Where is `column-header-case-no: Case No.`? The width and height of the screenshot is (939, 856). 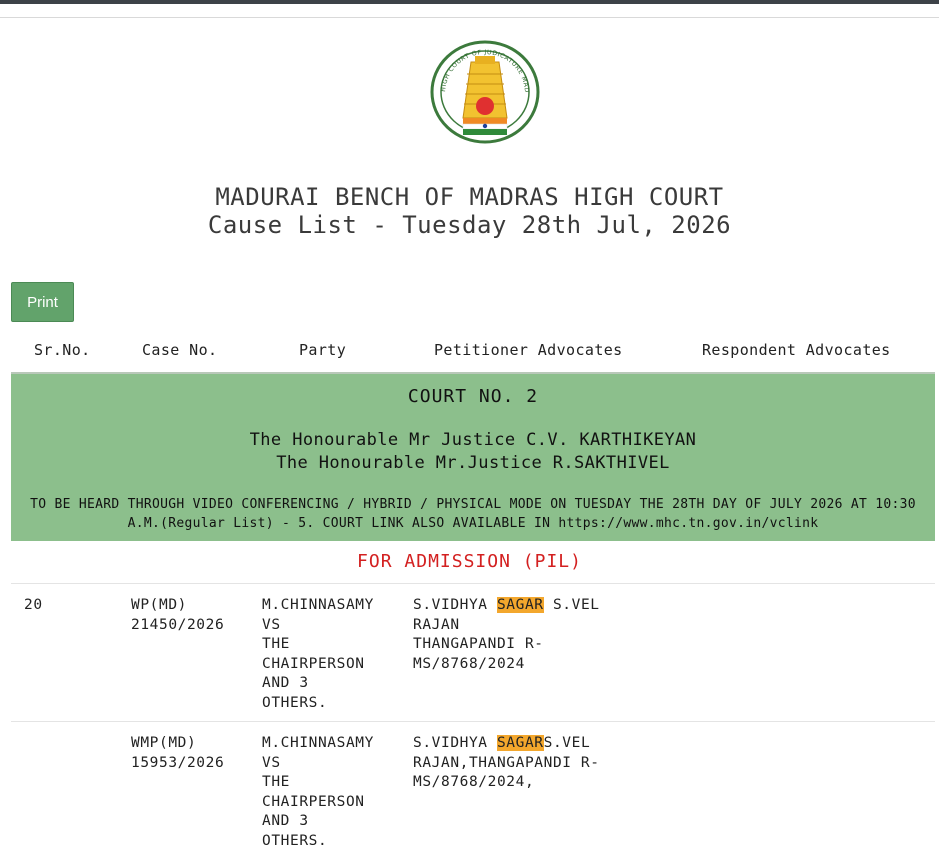 column-header-case-no: Case No. is located at coordinates (180, 350).